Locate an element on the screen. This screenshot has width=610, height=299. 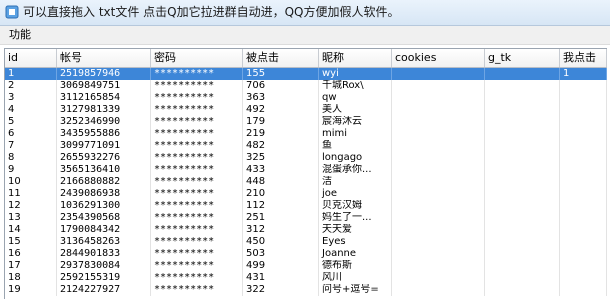
table-header: id 帐号 密码 被点击 昵称 cookies g_tk 我点击 is located at coordinates (306, 58).